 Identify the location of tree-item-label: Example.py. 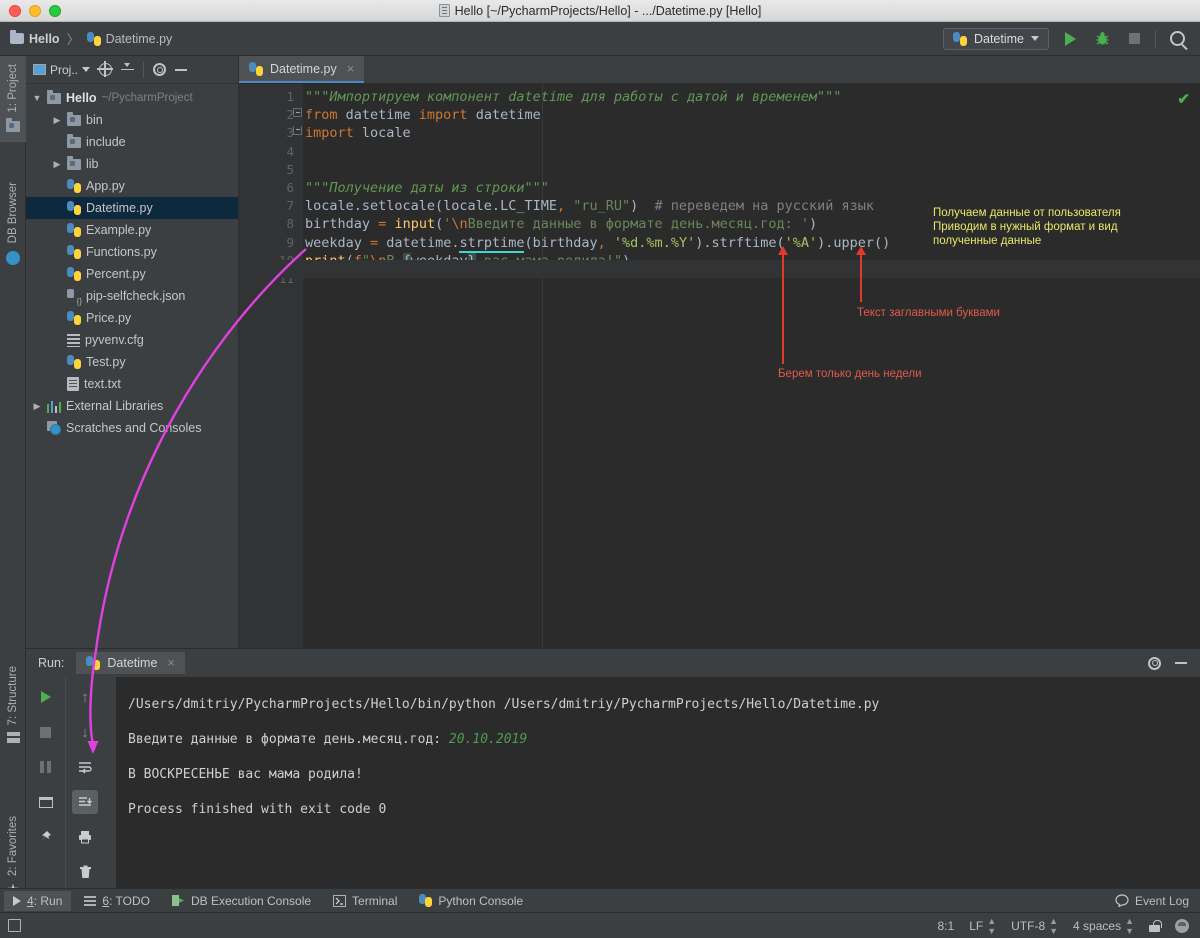
(119, 230).